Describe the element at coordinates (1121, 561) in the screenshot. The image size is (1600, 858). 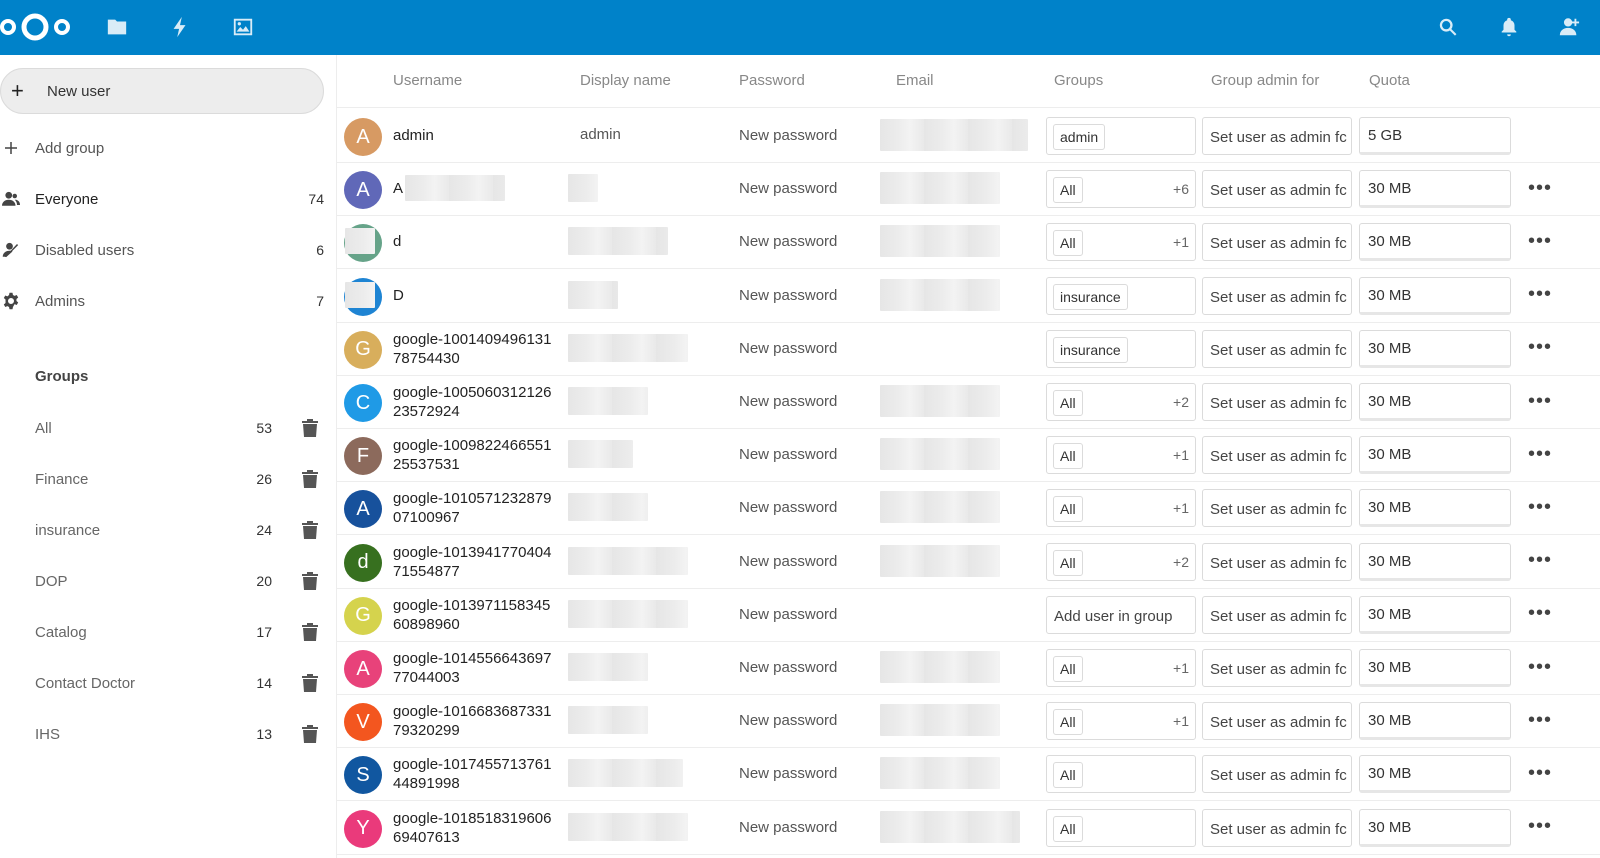
I see `groups-select: All +2` at that location.